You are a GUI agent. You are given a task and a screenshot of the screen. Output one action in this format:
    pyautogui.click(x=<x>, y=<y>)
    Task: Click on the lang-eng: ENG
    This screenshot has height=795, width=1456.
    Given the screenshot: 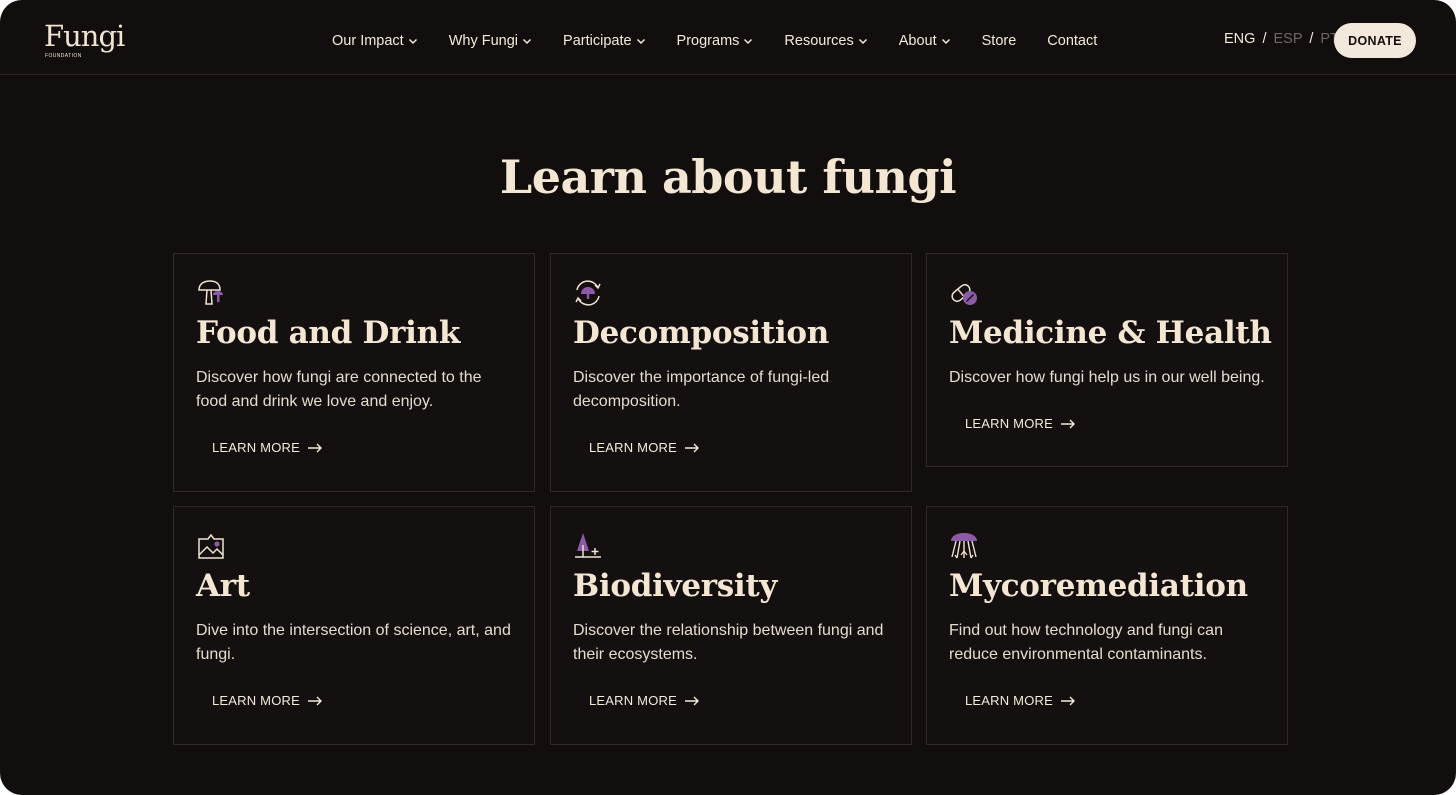 What is the action you would take?
    pyautogui.click(x=1239, y=39)
    